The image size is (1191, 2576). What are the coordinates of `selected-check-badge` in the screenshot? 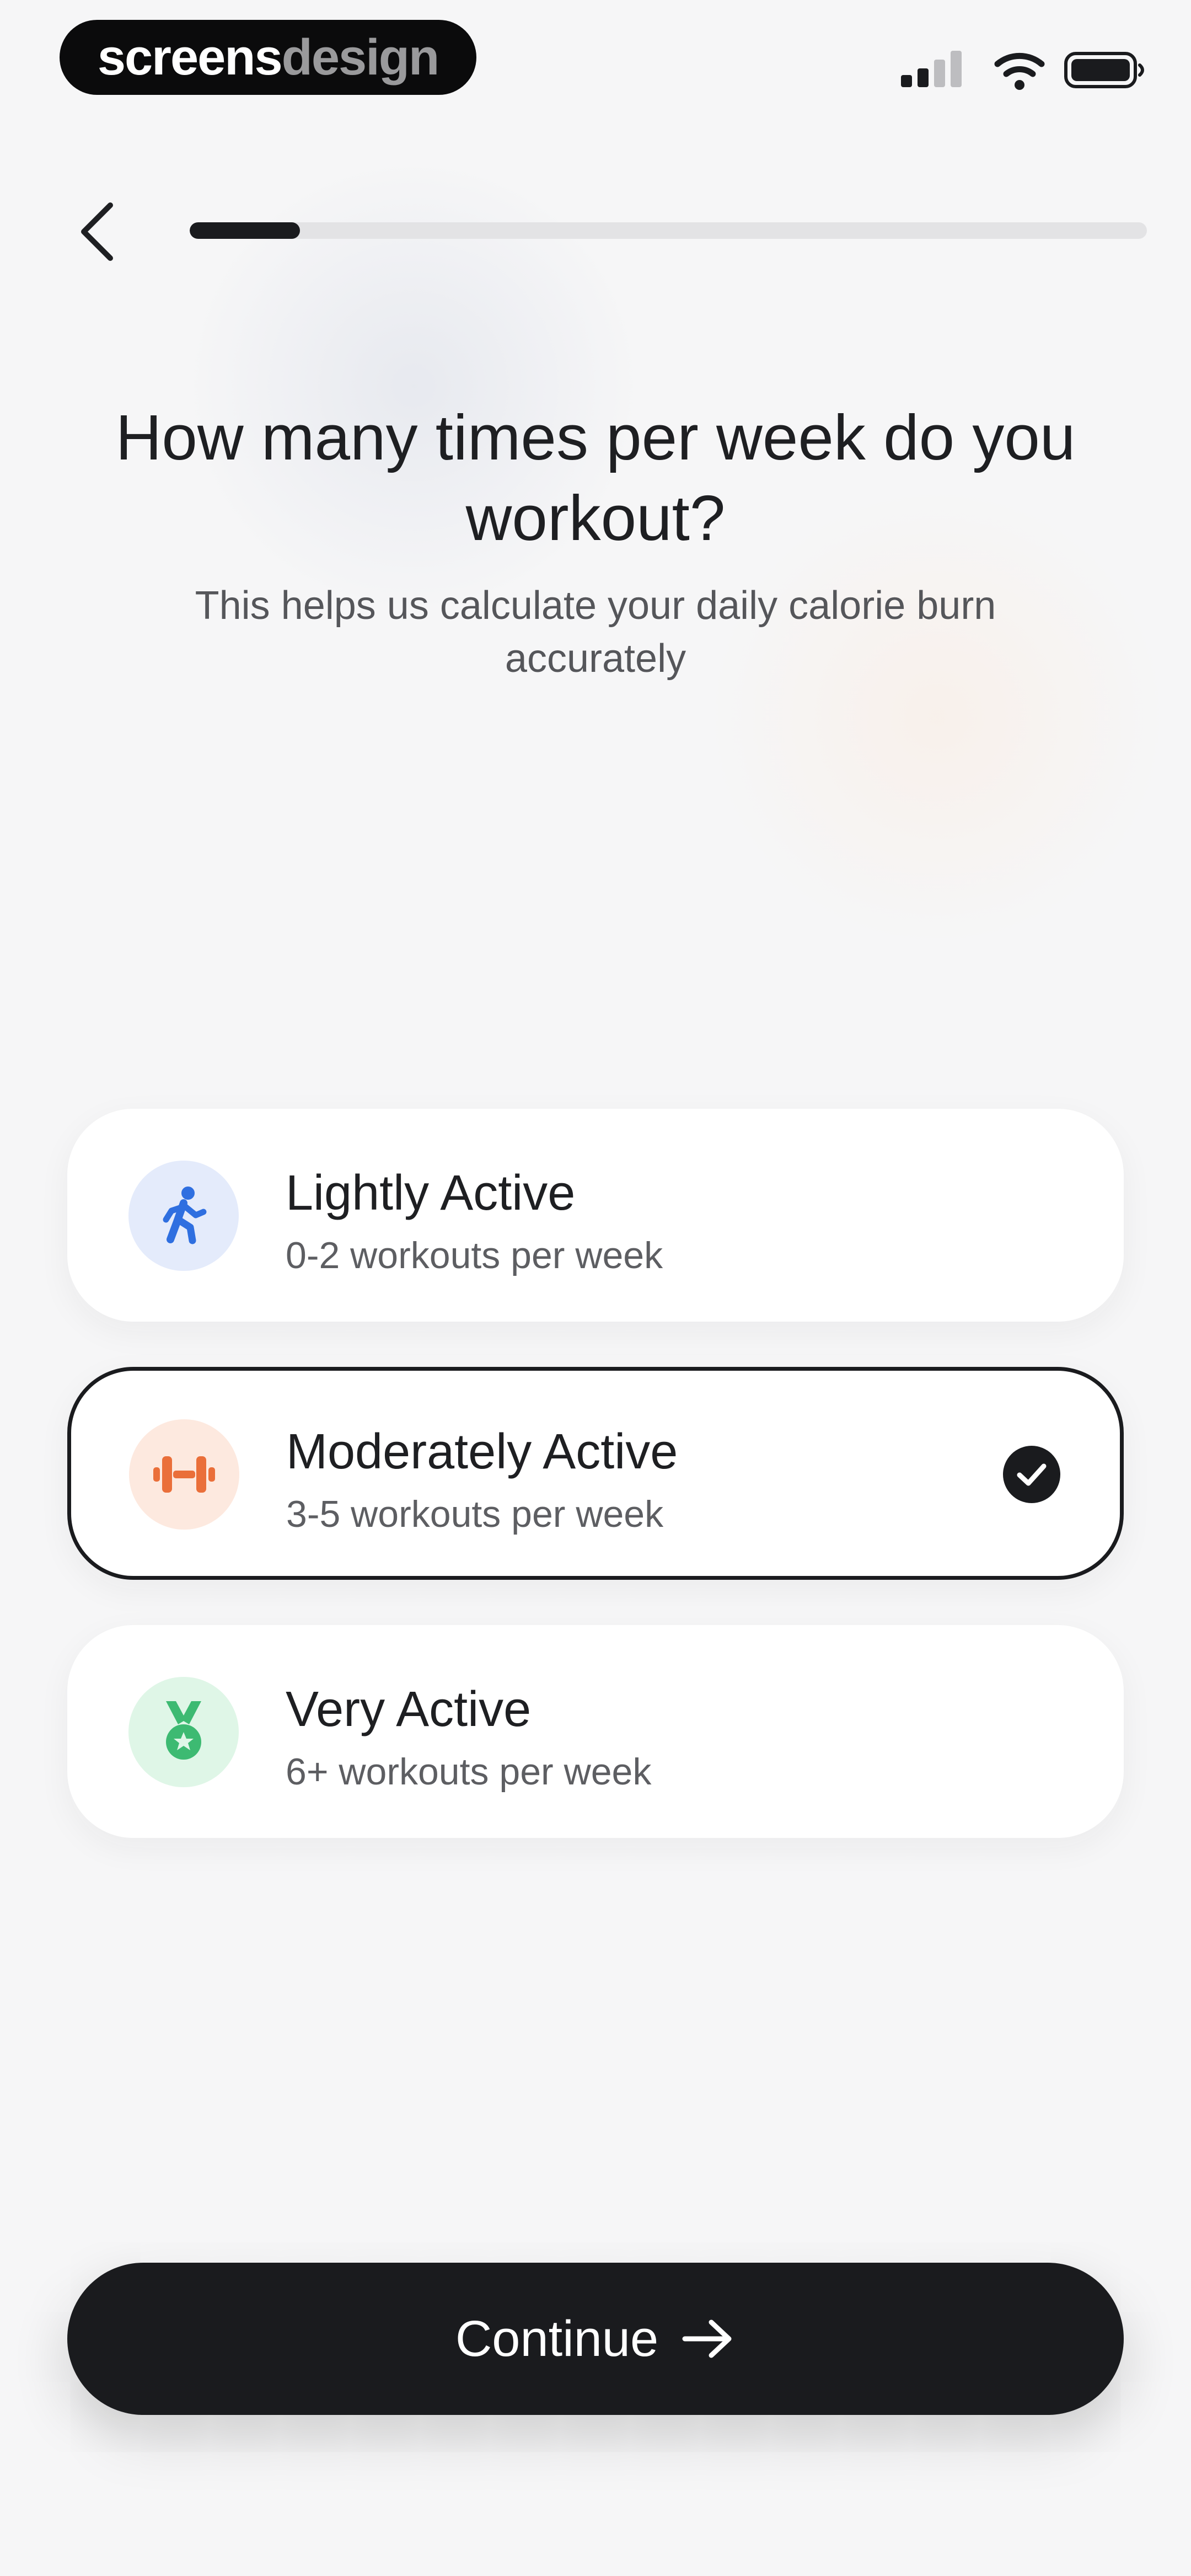 It's located at (1031, 1474).